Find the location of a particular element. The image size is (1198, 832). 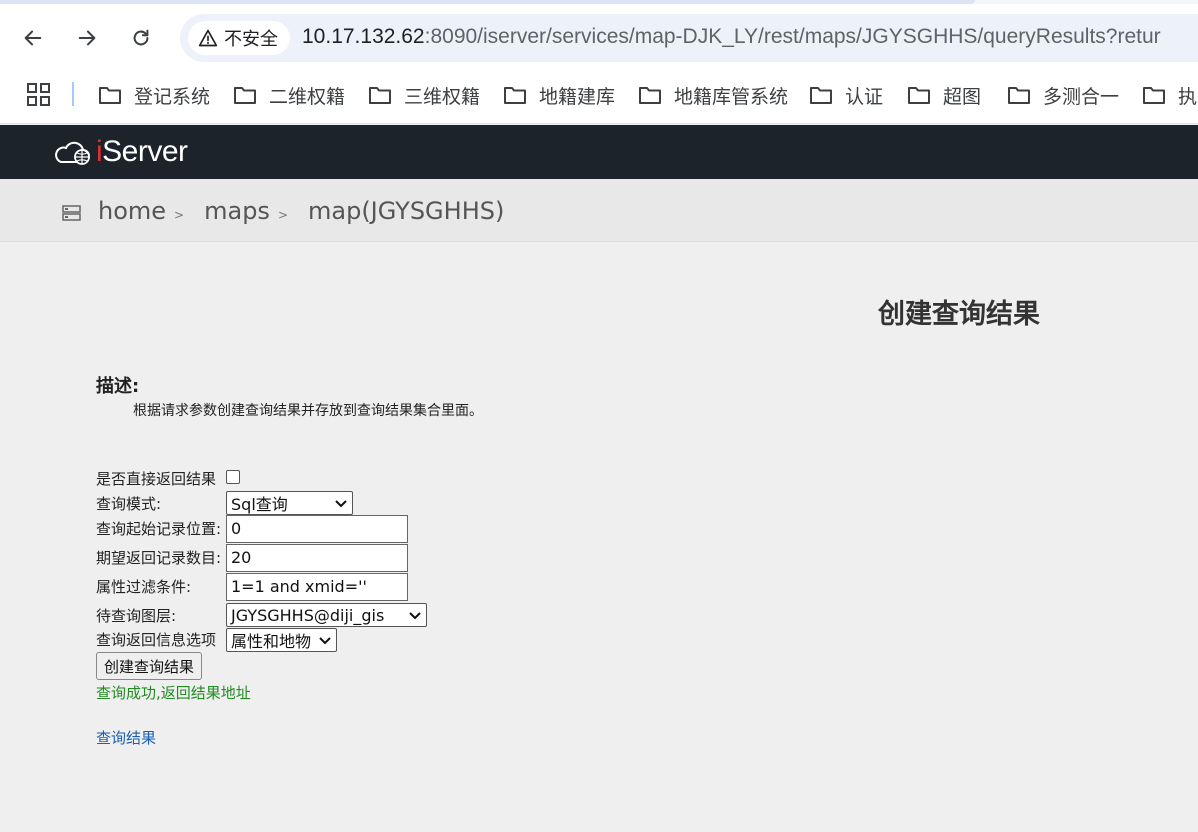

iserver-logo: iServer is located at coordinates (120, 152).